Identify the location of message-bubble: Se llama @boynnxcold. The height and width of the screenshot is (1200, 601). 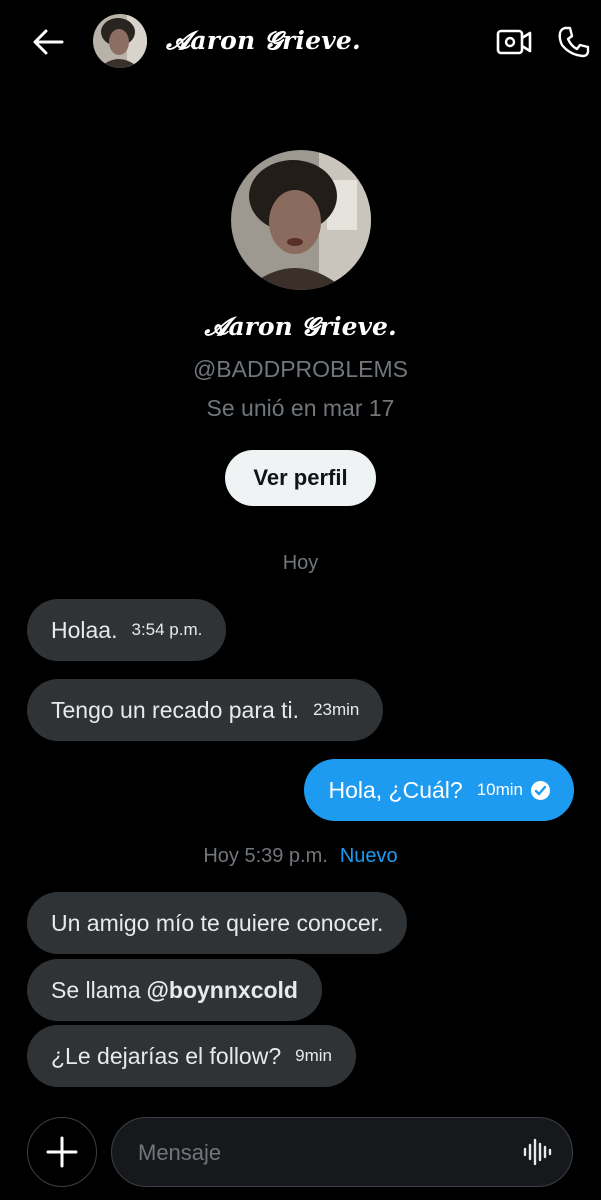
(174, 990).